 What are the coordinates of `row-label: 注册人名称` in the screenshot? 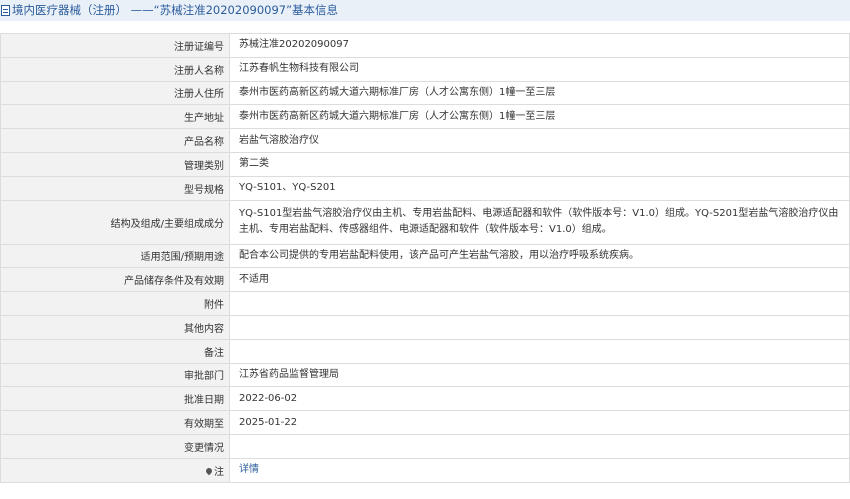 It's located at (115, 69).